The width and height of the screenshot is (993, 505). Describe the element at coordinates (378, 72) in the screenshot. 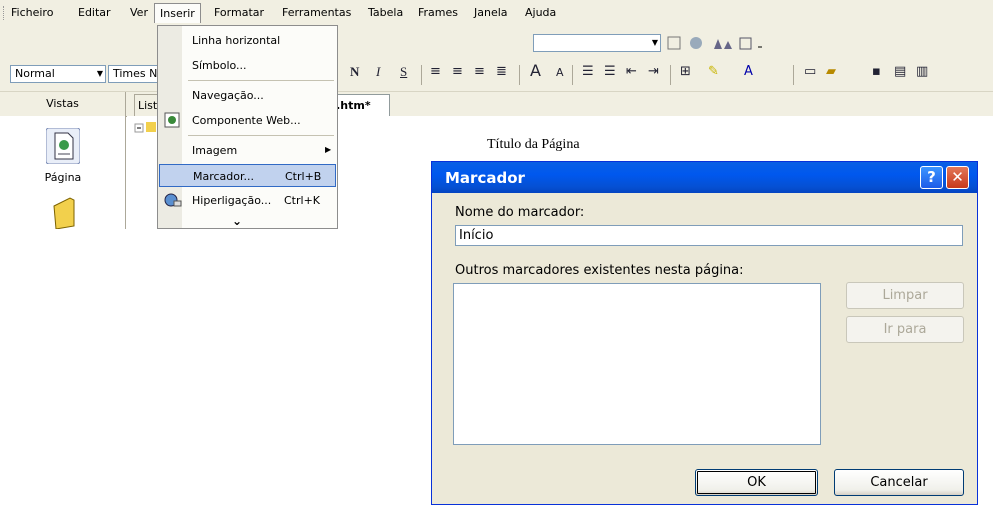

I see `italic-icon: I` at that location.